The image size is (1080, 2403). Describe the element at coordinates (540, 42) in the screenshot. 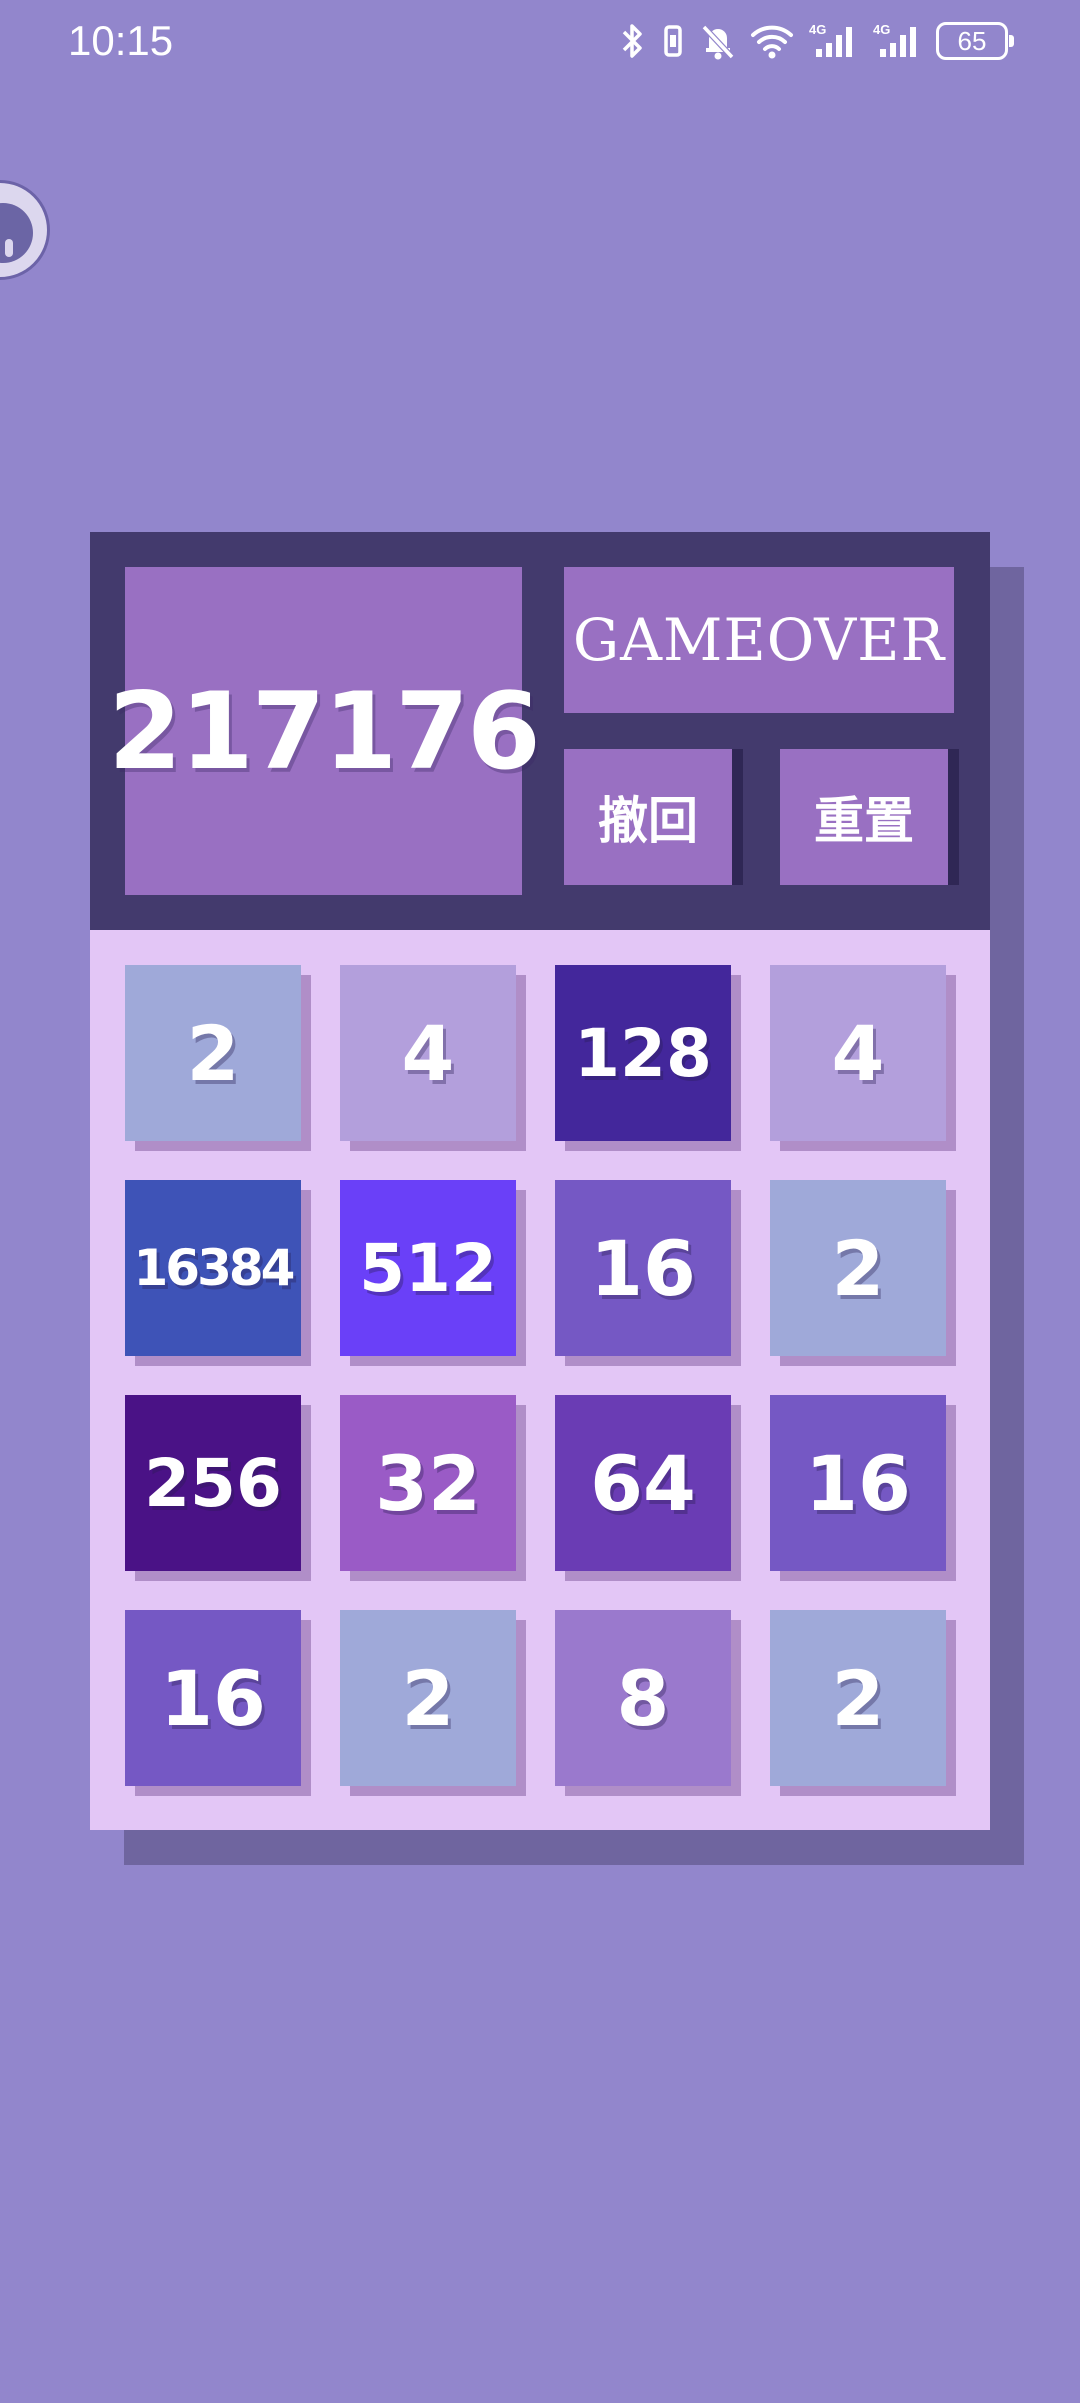

I see `status-bar: 10:15 4G 4G 65` at that location.